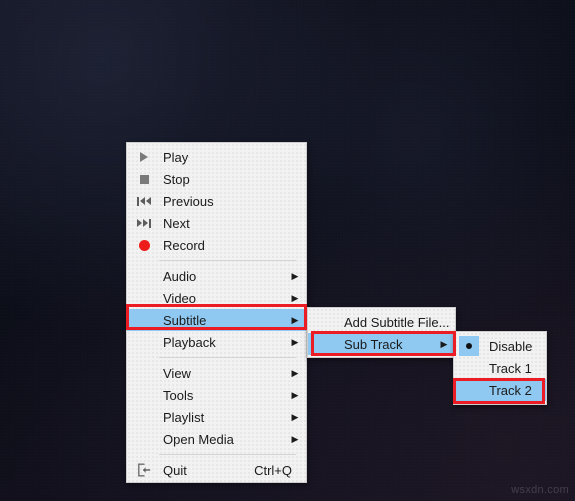 This screenshot has height=501, width=575. I want to click on menu-item-play: Play, so click(216, 157).